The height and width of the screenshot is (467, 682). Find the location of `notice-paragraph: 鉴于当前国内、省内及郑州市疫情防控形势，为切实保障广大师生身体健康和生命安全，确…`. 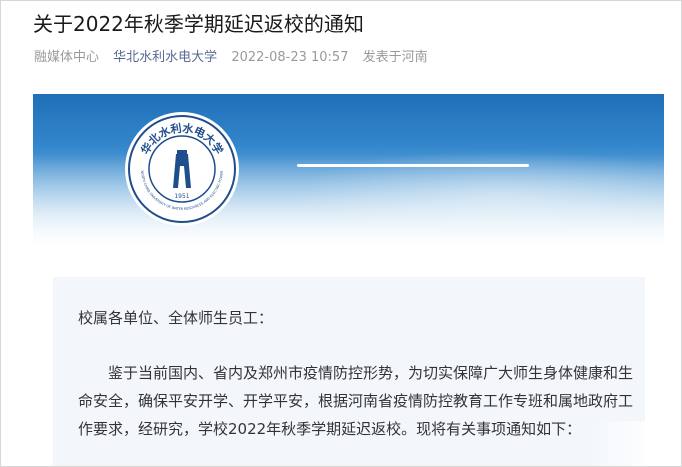

notice-paragraph: 鉴于当前国内、省内及郑州市疫情防控形势，为切实保障广大师生身体健康和生命安全，确… is located at coordinates (360, 401).